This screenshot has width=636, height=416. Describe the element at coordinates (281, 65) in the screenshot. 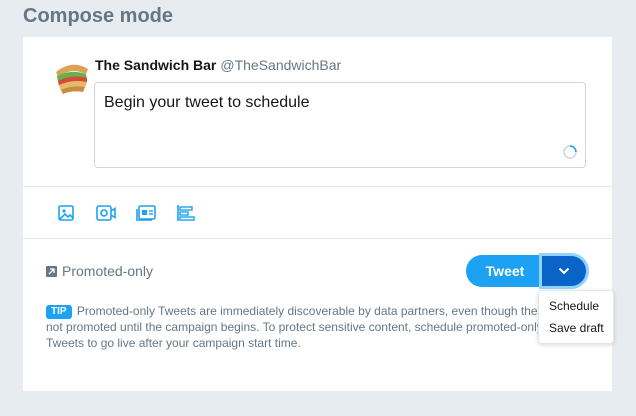

I see `author-handle: @TheSandwichBar` at that location.